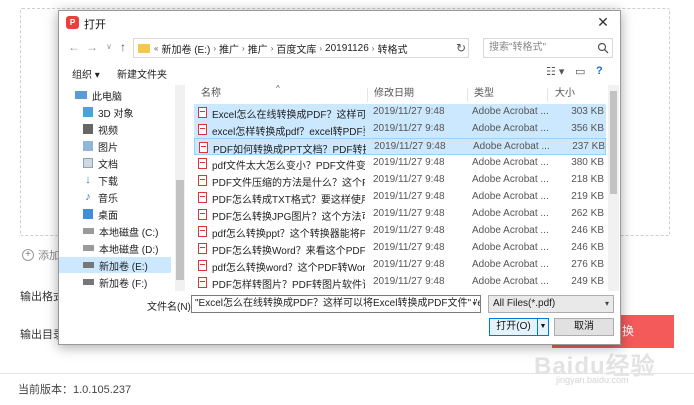 This screenshot has width=694, height=405. I want to click on nav-item-label: 3D 对象, so click(116, 114).